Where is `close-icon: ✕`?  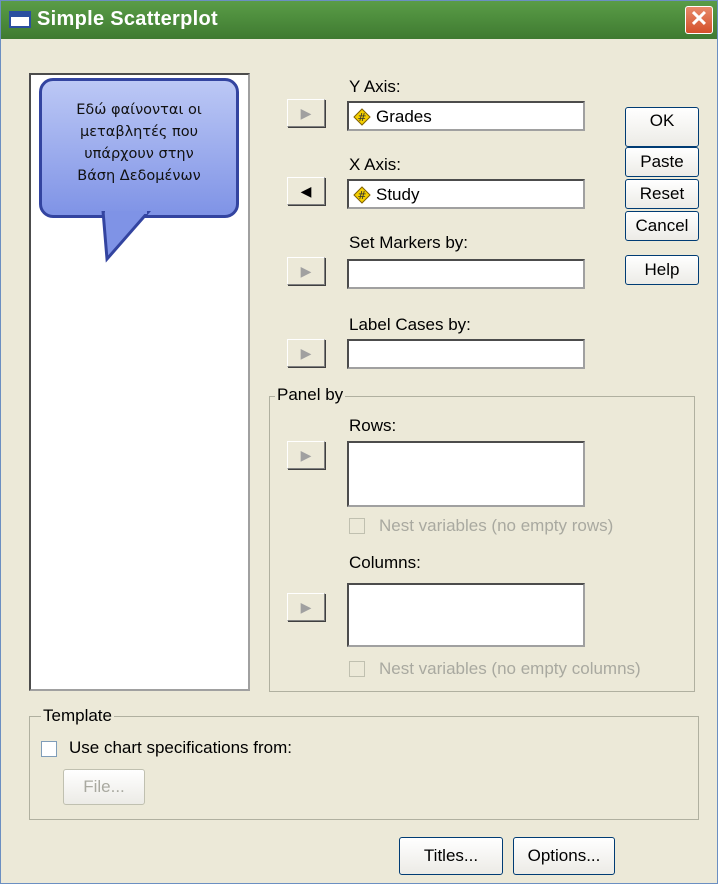
close-icon: ✕ is located at coordinates (699, 18).